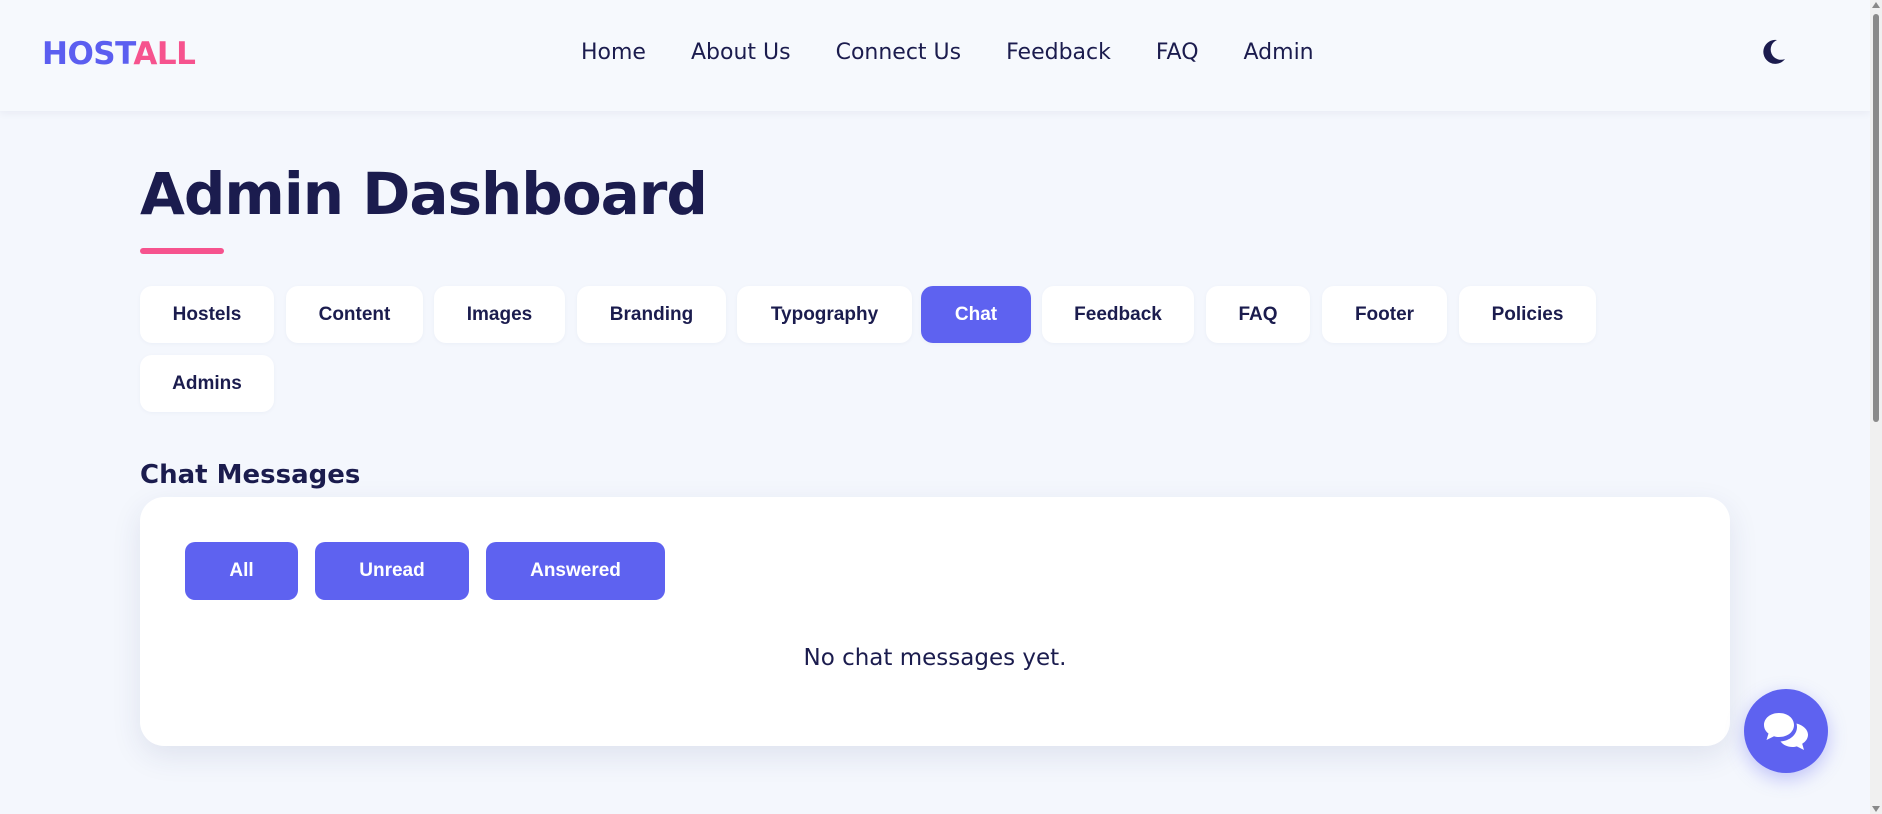 The width and height of the screenshot is (1882, 814). Describe the element at coordinates (651, 314) in the screenshot. I see `tab-branding: Branding` at that location.